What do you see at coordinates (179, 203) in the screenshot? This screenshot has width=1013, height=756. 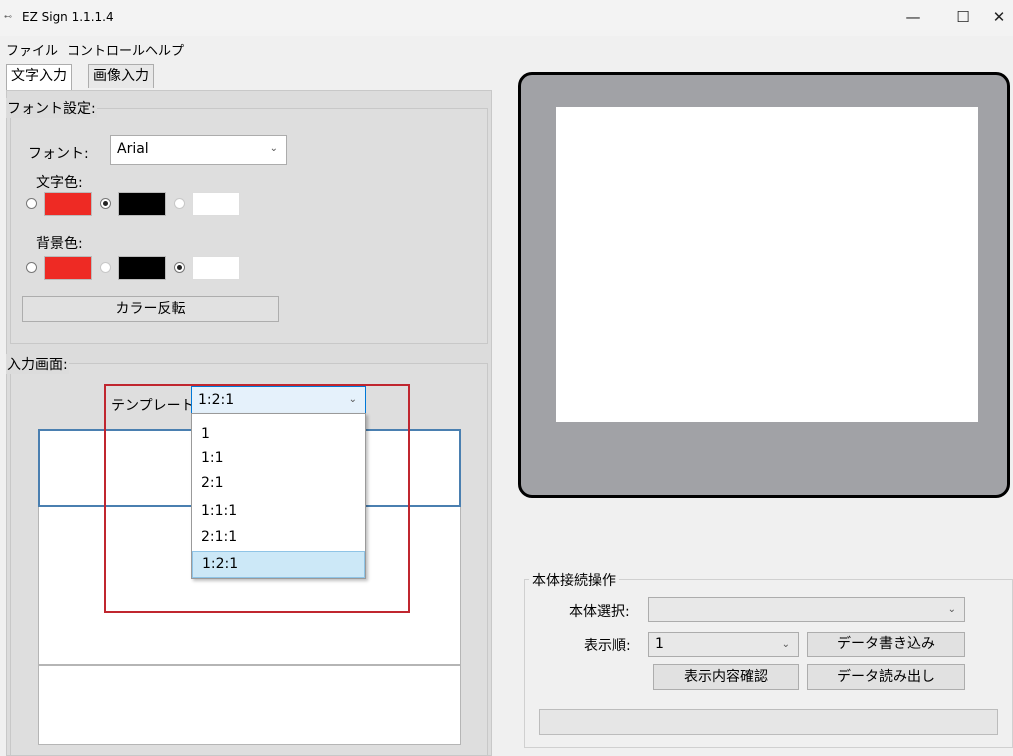 I see `text-color-white-radio` at bounding box center [179, 203].